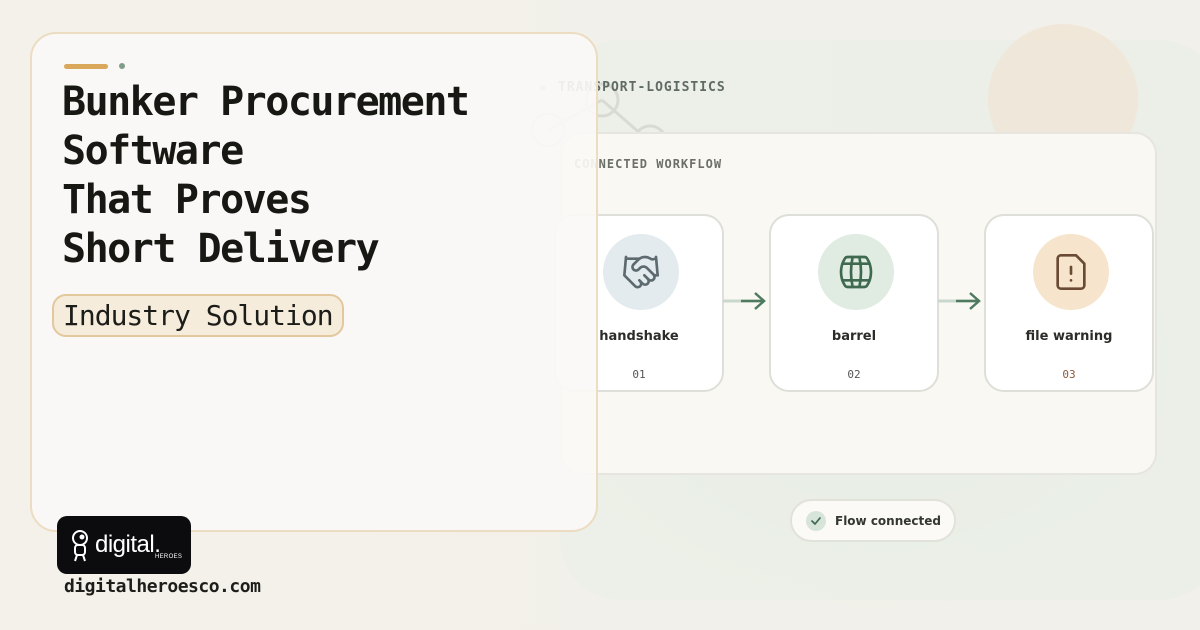 This screenshot has width=1200, height=630. I want to click on accent-bar, so click(86, 66).